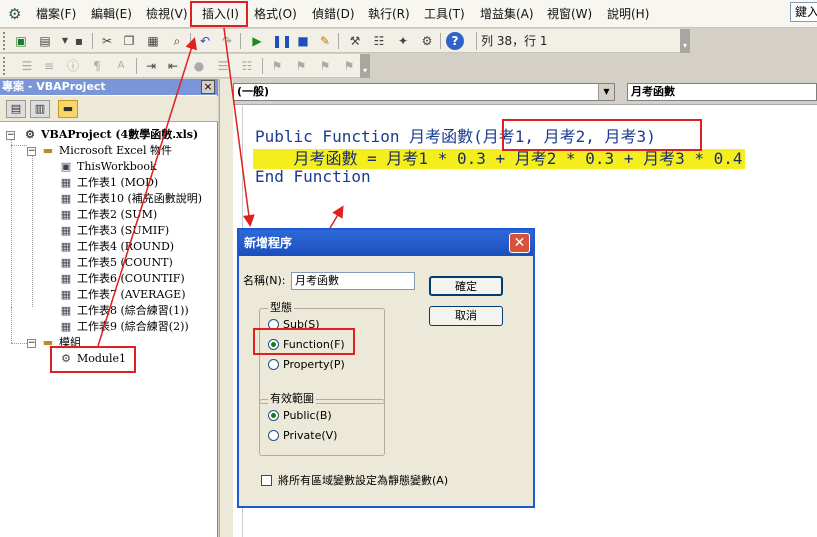 The width and height of the screenshot is (817, 537). What do you see at coordinates (507, 14) in the screenshot?
I see `menu-addins: 增益集(A)` at bounding box center [507, 14].